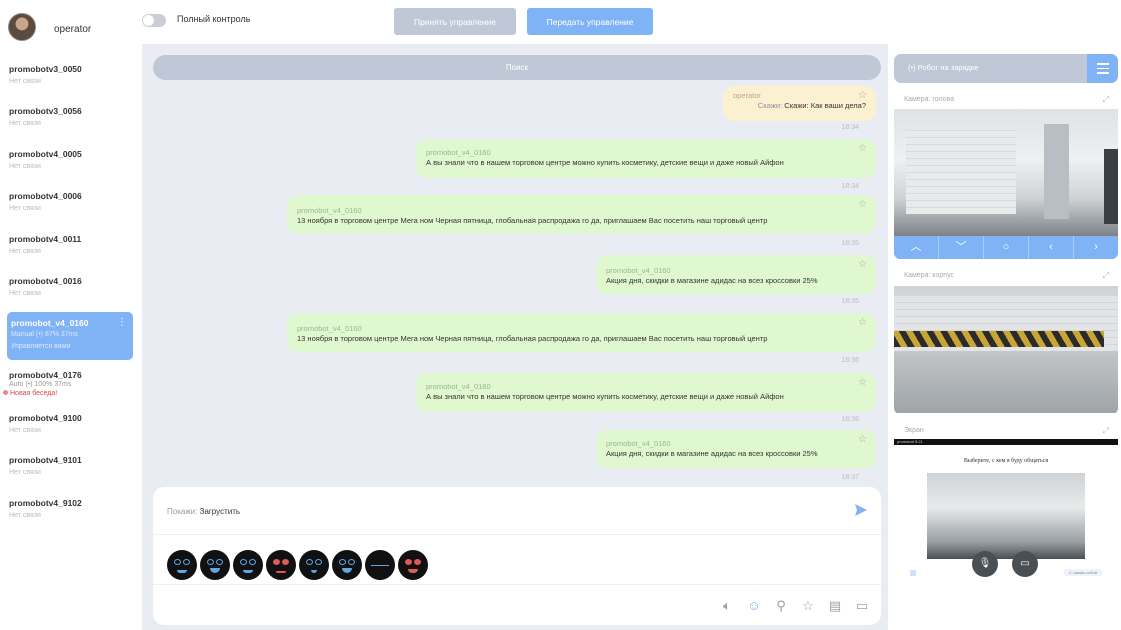  What do you see at coordinates (861, 510) in the screenshot?
I see `send-icon` at bounding box center [861, 510].